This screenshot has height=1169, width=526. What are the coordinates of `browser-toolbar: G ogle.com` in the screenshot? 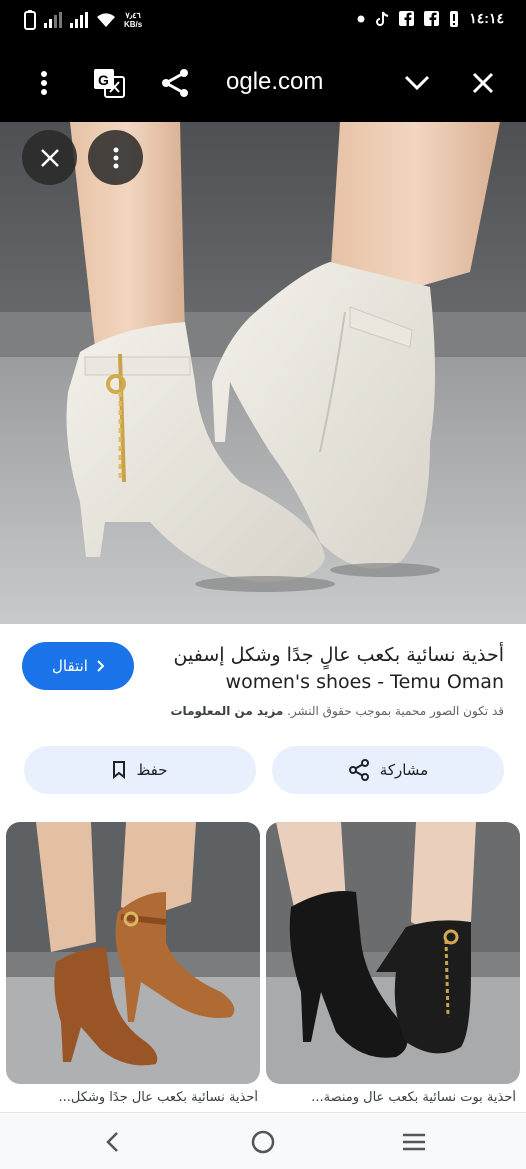 It's located at (263, 83).